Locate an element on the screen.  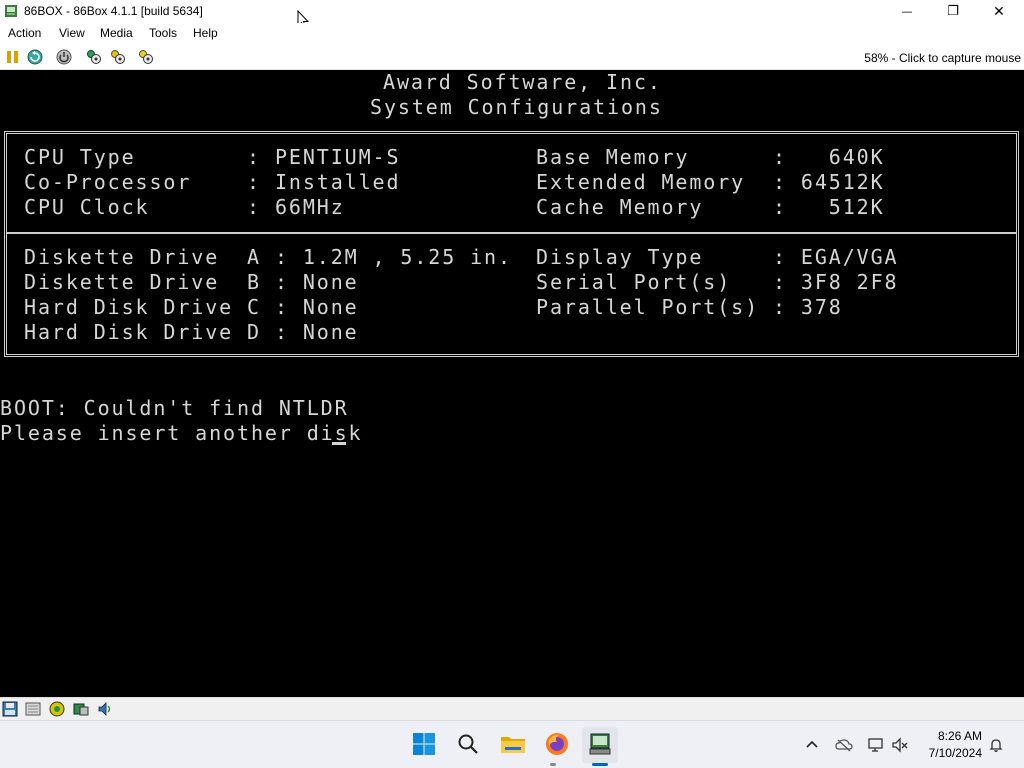
minimize-button: — is located at coordinates (907, 11).